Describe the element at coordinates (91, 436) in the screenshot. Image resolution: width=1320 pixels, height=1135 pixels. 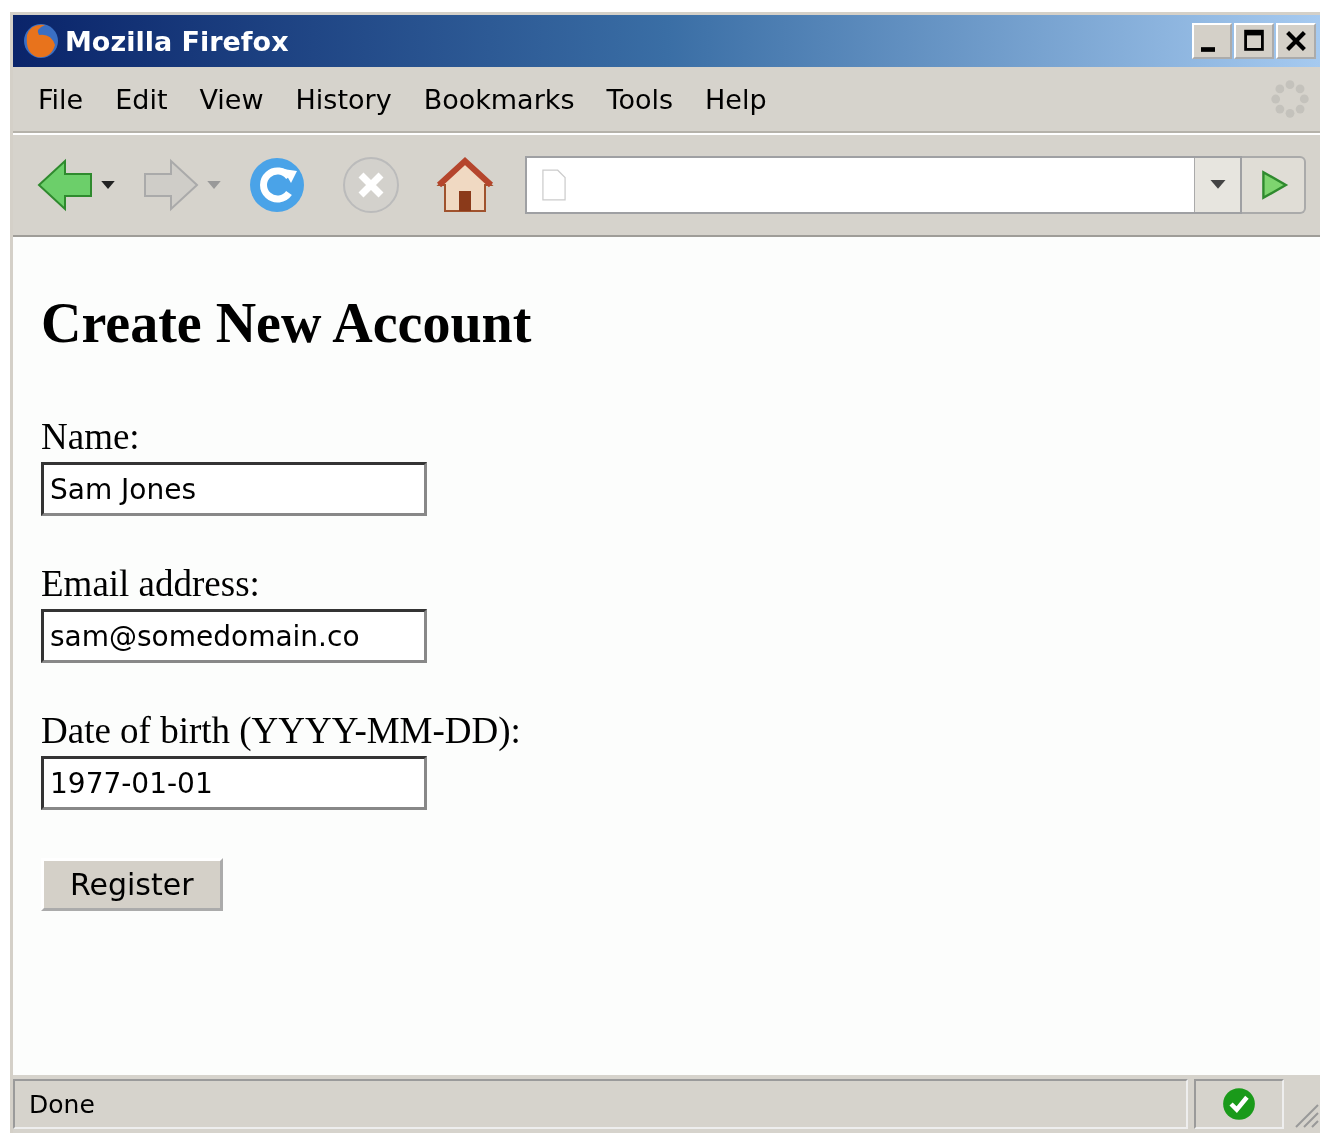
I see `field-label: Name:` at that location.